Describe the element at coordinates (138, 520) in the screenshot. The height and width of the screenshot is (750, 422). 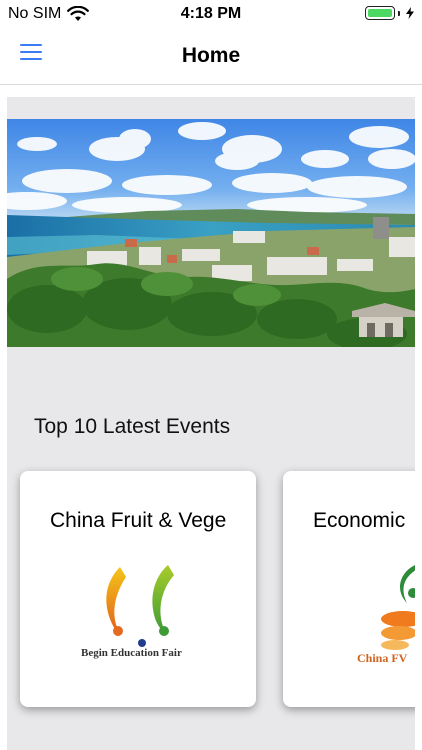
I see `event-title: China Fruit & Vegetable` at that location.